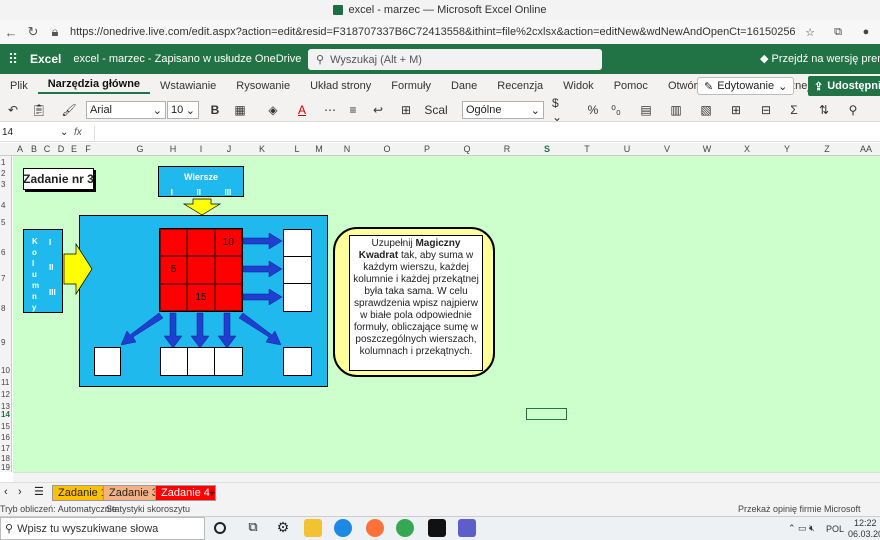 Image resolution: width=880 pixels, height=540 pixels. What do you see at coordinates (9, 529) in the screenshot?
I see `search-icon: ⚲` at bounding box center [9, 529].